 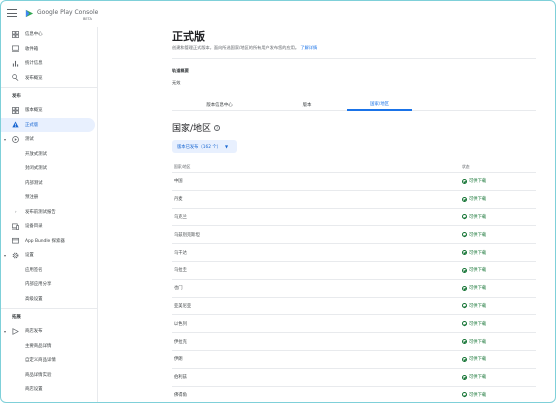 I want to click on sidebar-release_items-1: 正式版, so click(x=48, y=124).